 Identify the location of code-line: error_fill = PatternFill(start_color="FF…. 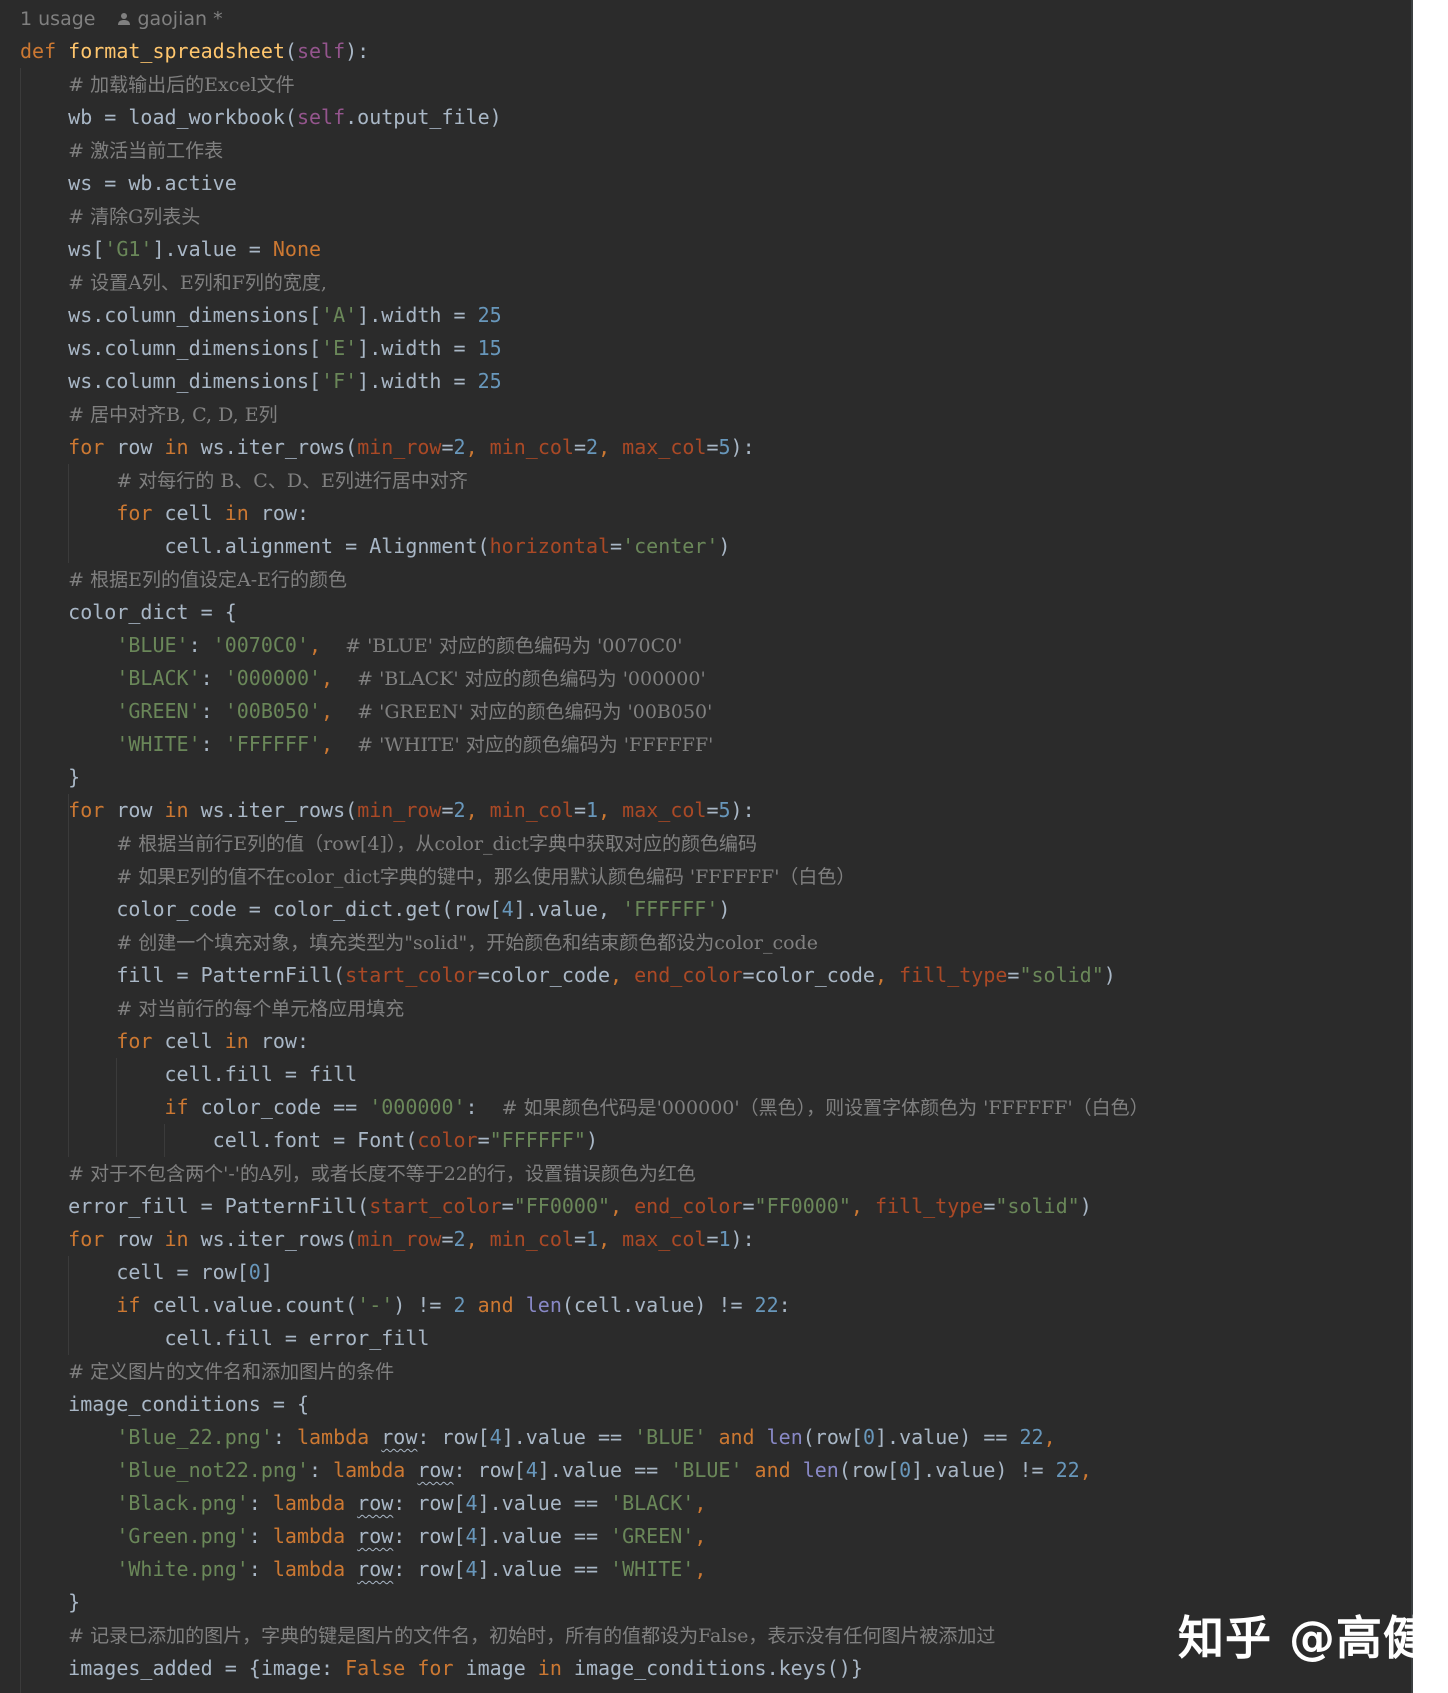
(584, 1206).